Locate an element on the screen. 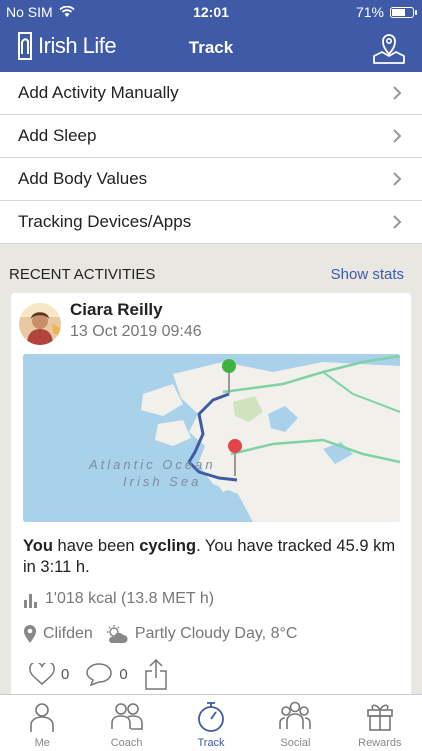 The width and height of the screenshot is (422, 751). tab-track: Track is located at coordinates (211, 723).